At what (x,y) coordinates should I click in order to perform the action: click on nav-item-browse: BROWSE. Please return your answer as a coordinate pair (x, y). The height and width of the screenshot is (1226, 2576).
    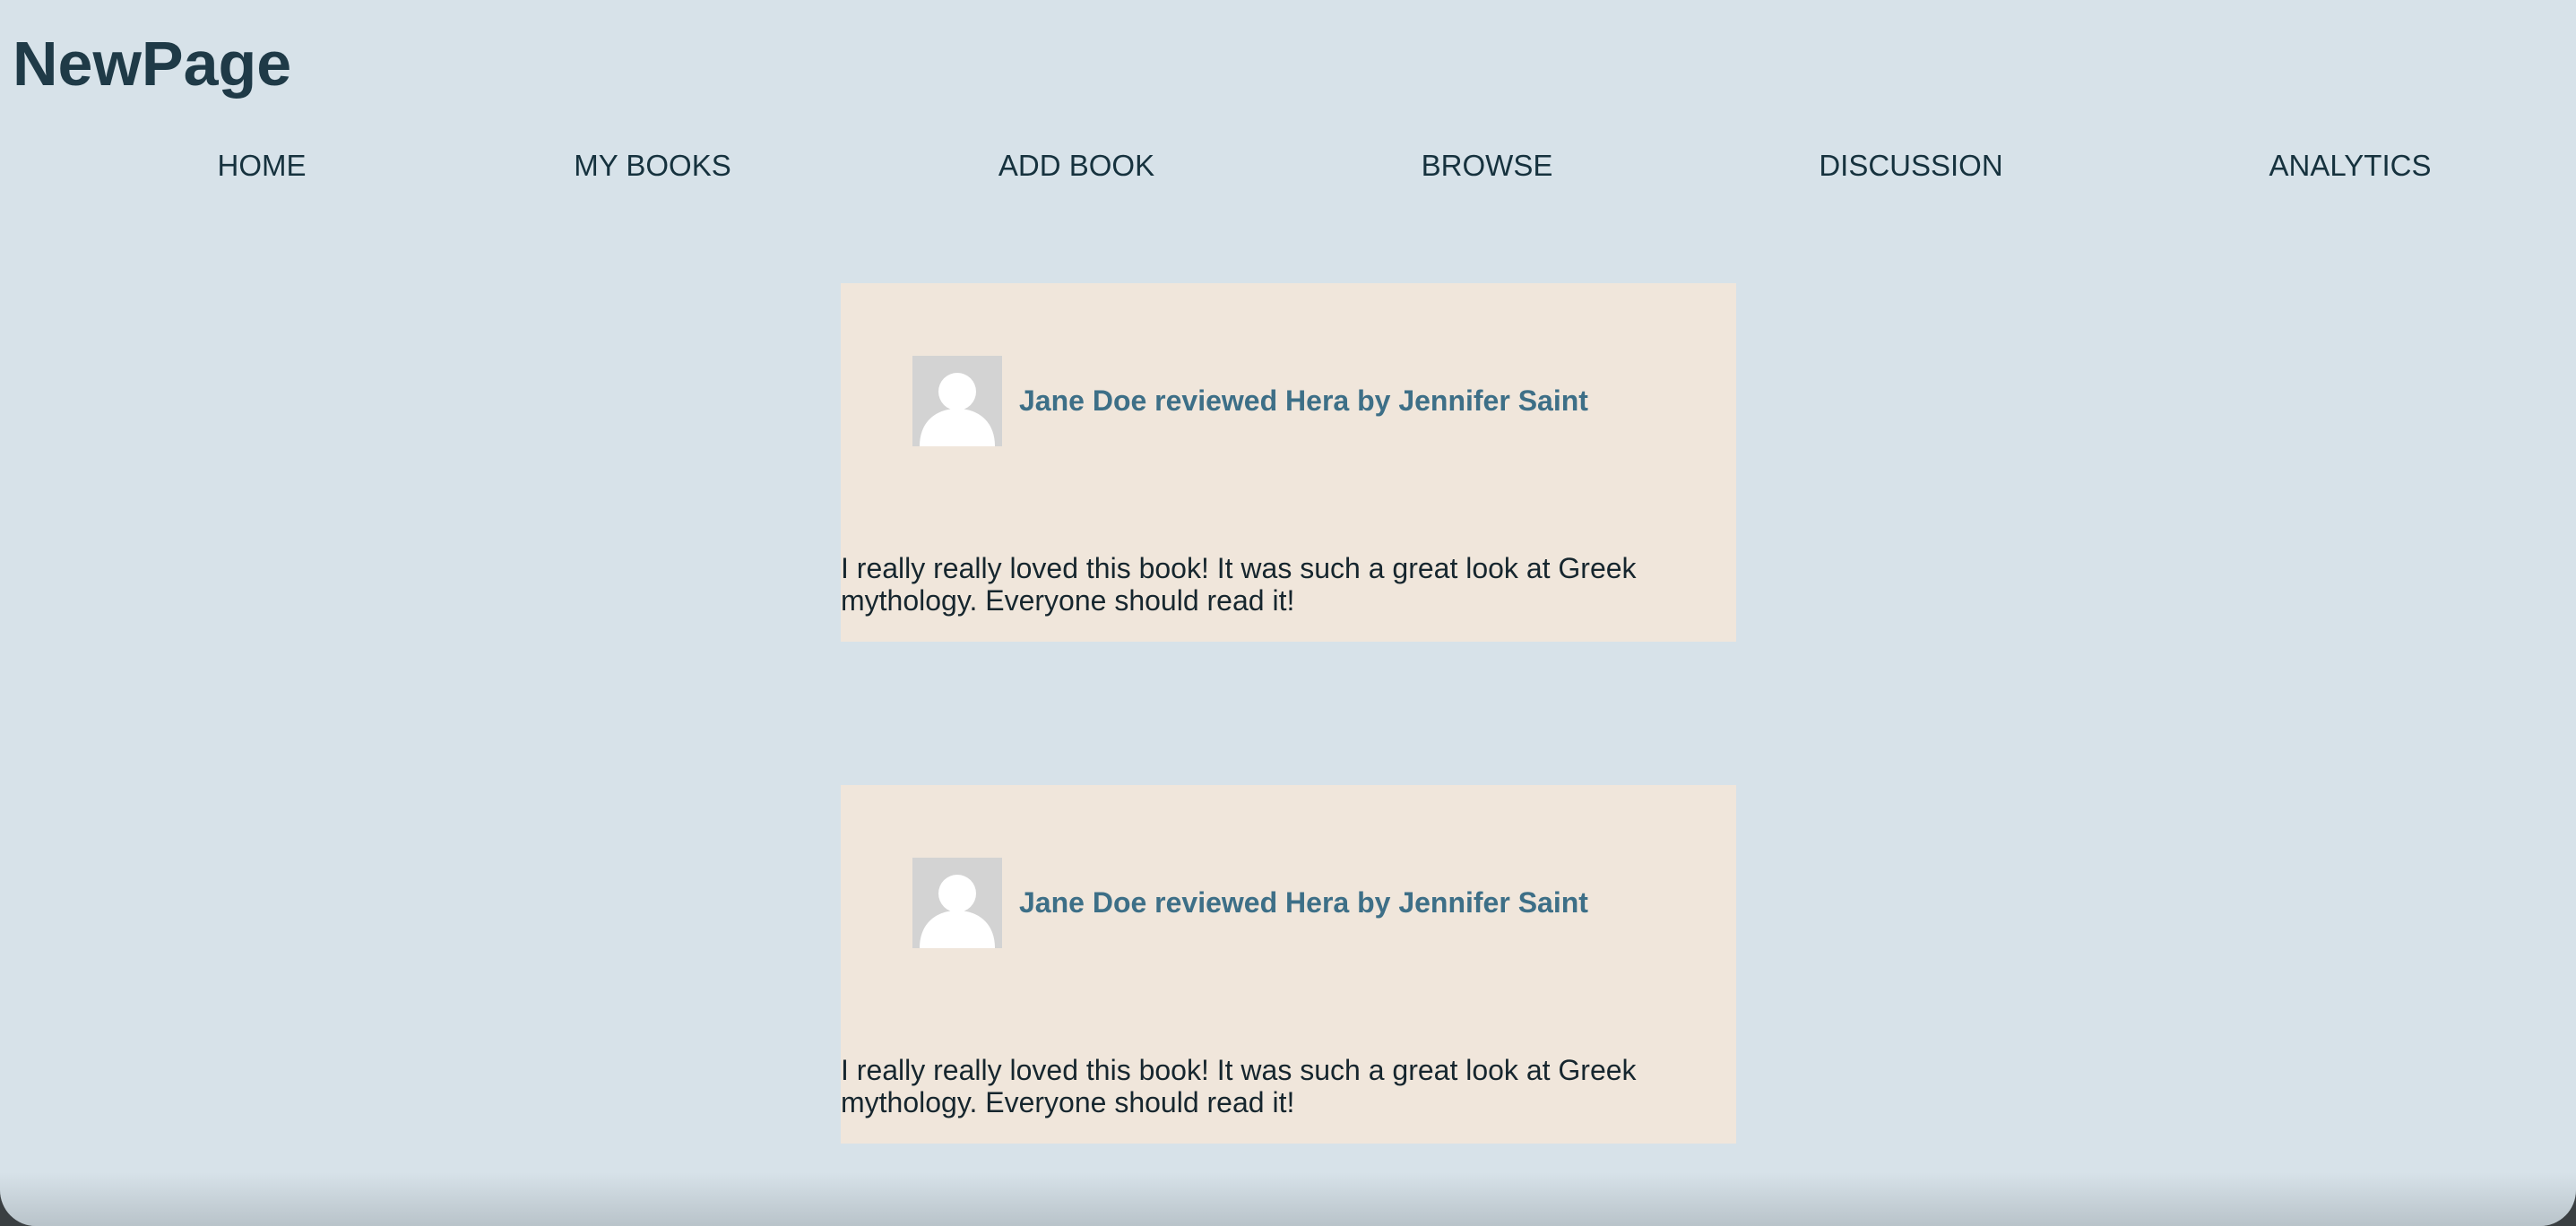
    Looking at the image, I should click on (1487, 165).